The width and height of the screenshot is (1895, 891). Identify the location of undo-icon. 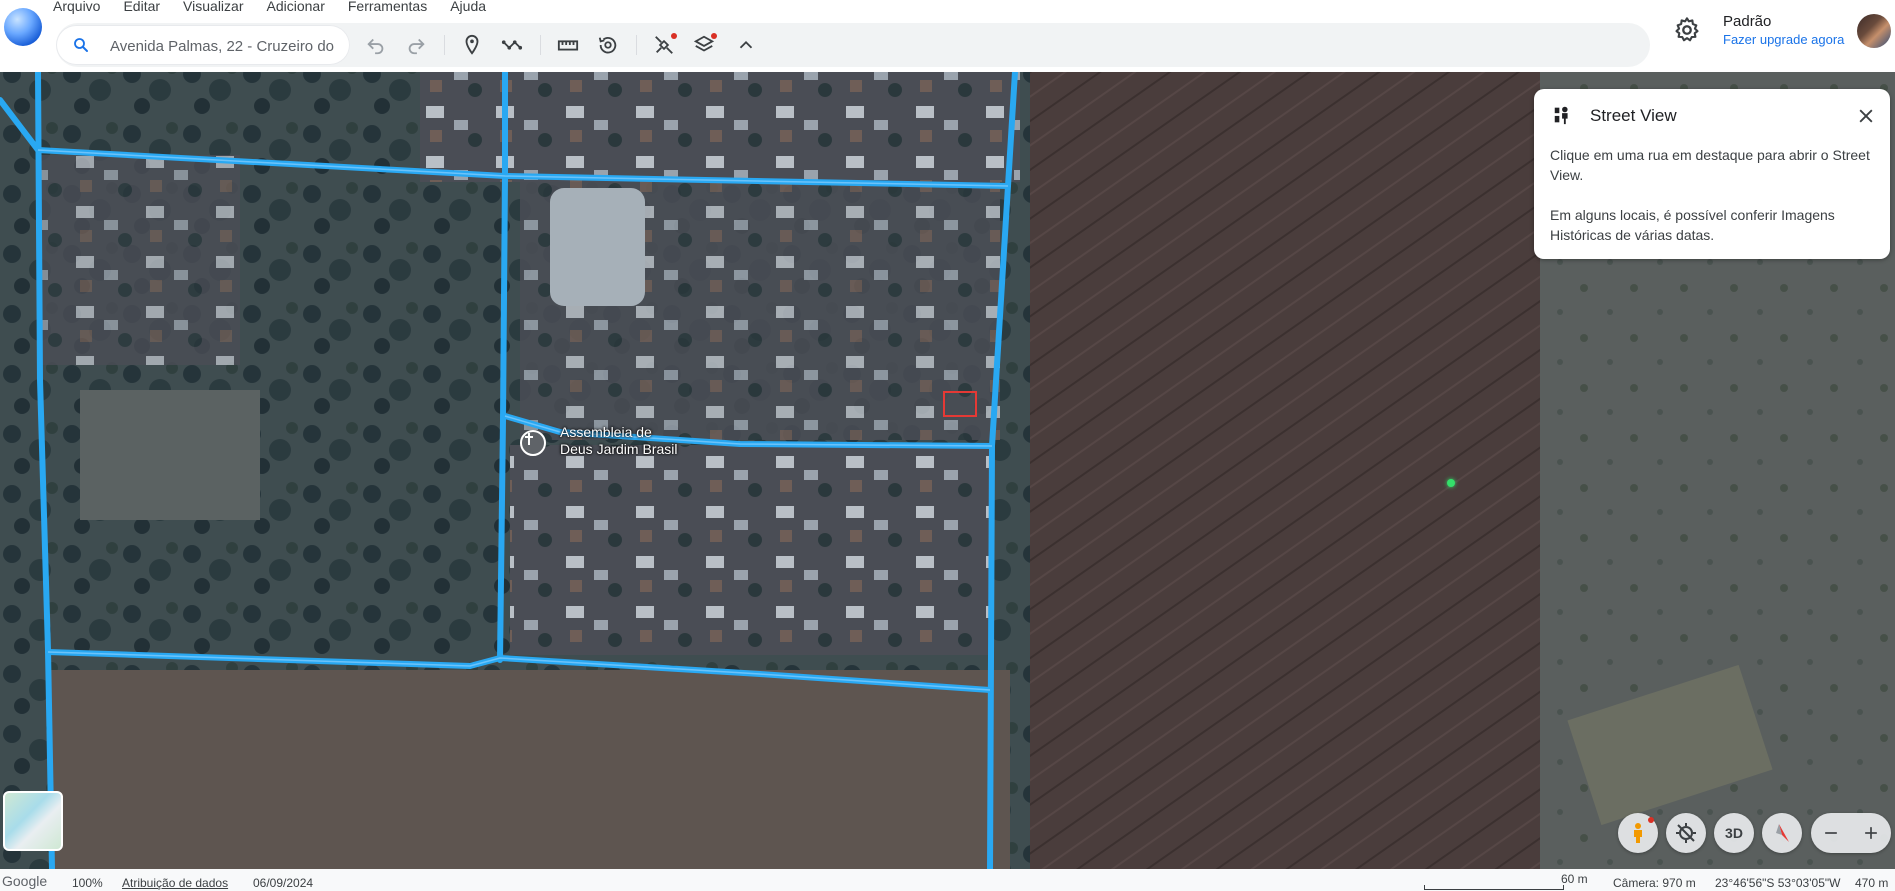
(375, 46).